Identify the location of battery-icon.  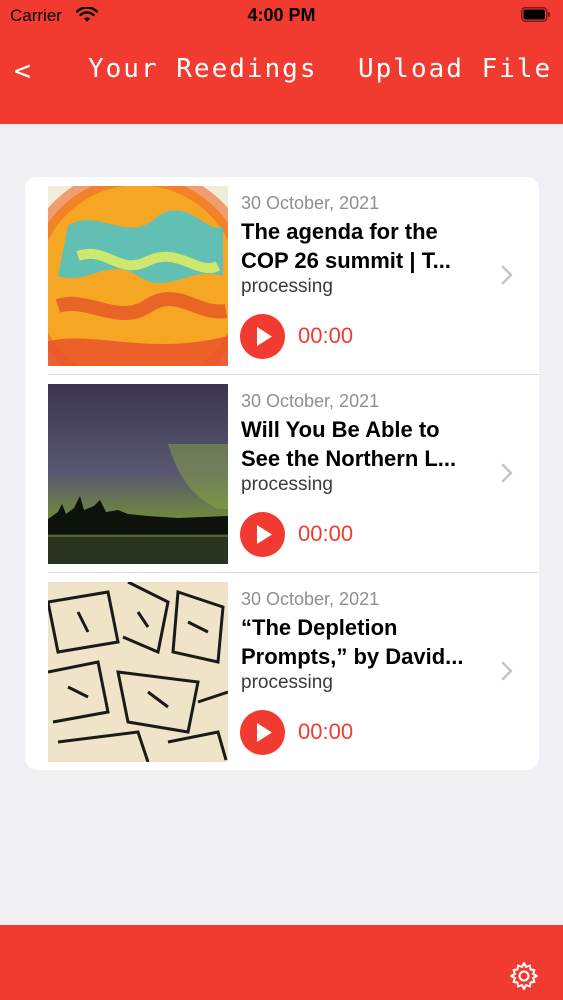
(536, 14).